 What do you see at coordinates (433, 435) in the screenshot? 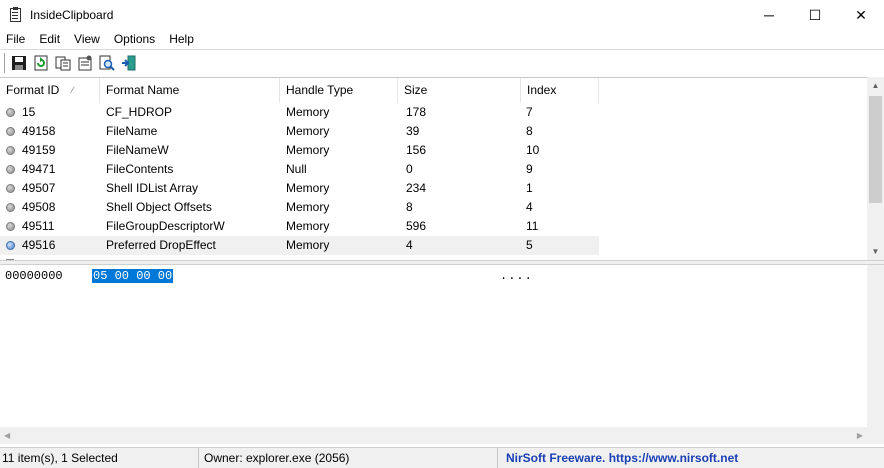
I see `hex-horizontal-scrollbar: ◀ ▶` at bounding box center [433, 435].